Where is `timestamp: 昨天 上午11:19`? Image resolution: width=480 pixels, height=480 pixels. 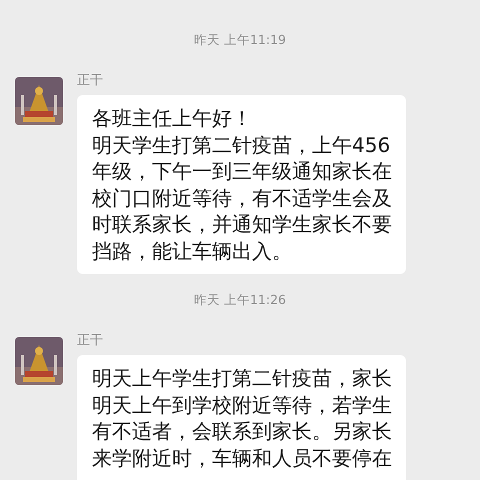
timestamp: 昨天 上午11:19 is located at coordinates (240, 40).